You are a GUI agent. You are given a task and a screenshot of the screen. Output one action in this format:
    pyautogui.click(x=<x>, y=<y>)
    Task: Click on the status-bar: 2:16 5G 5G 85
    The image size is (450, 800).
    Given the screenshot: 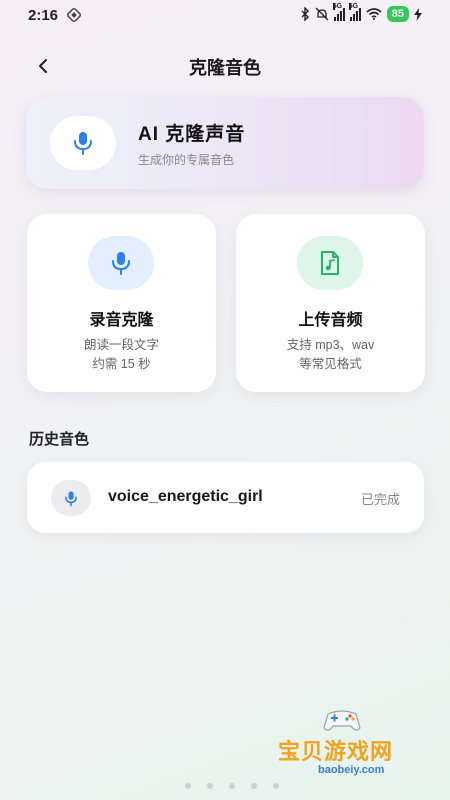 What is the action you would take?
    pyautogui.click(x=225, y=15)
    